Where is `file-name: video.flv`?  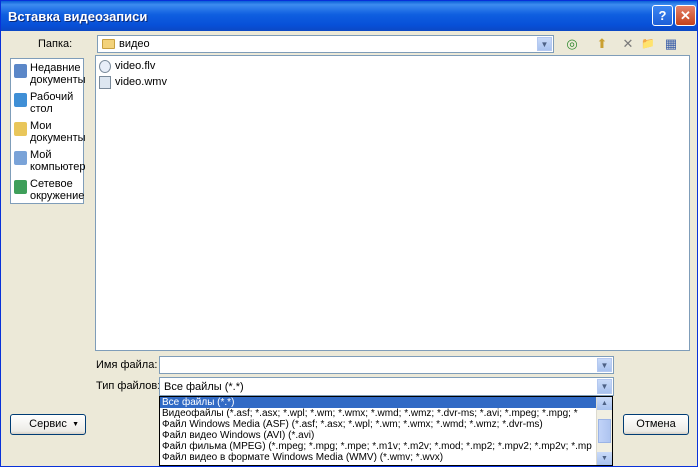 file-name: video.flv is located at coordinates (135, 66).